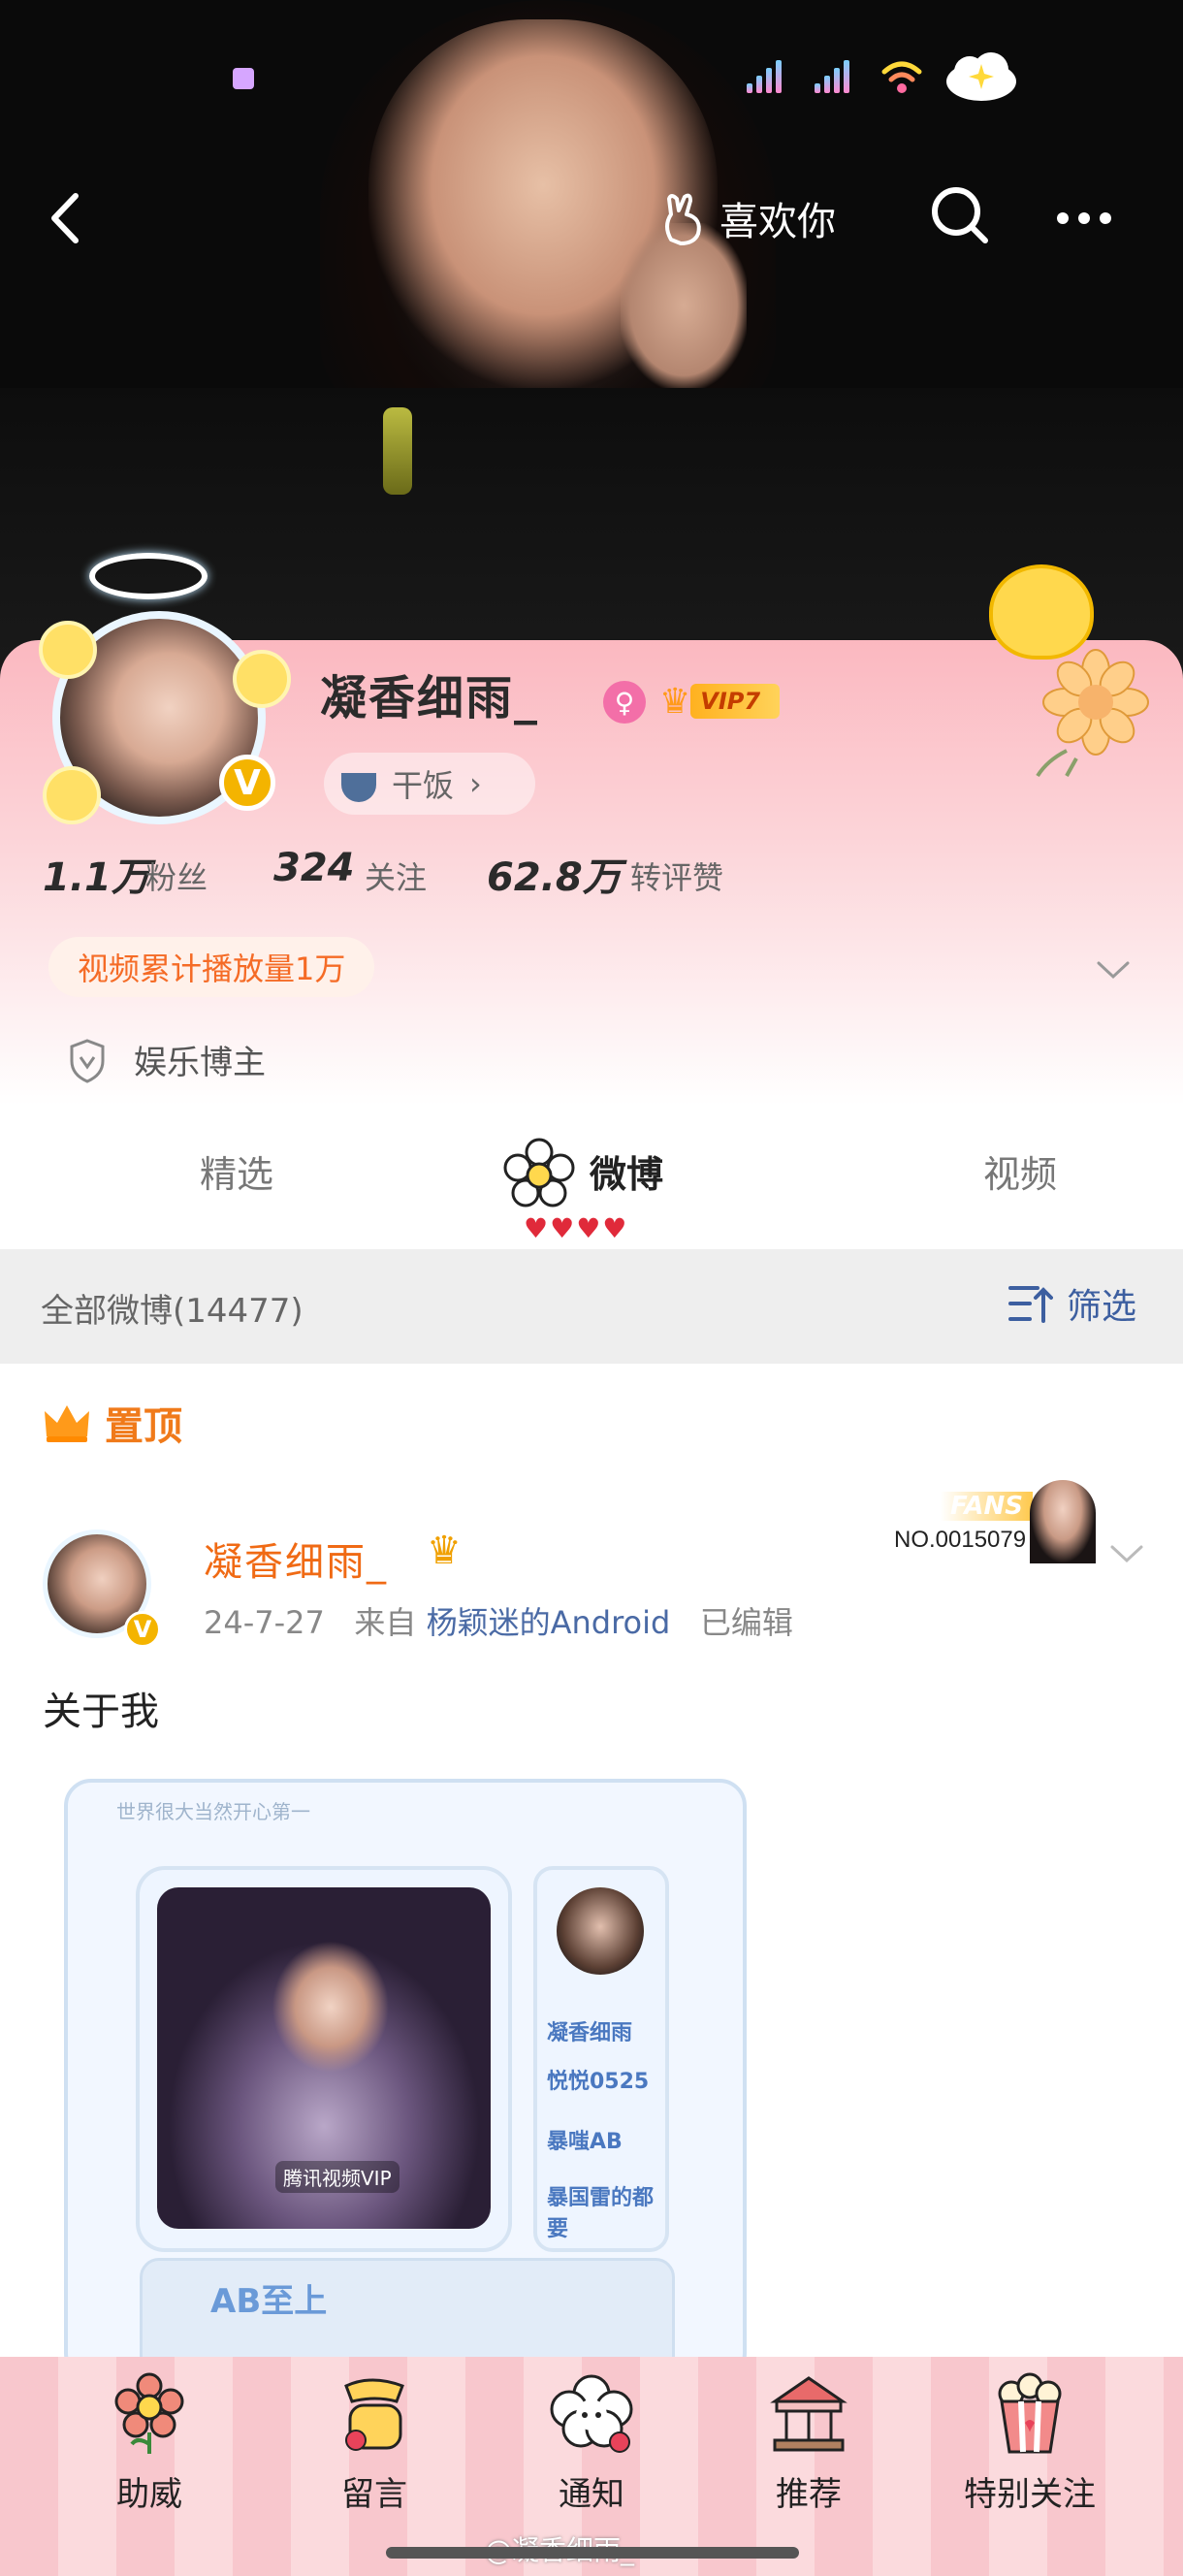 The width and height of the screenshot is (1183, 2576). Describe the element at coordinates (236, 1171) in the screenshot. I see `tab-featured: 精选` at that location.